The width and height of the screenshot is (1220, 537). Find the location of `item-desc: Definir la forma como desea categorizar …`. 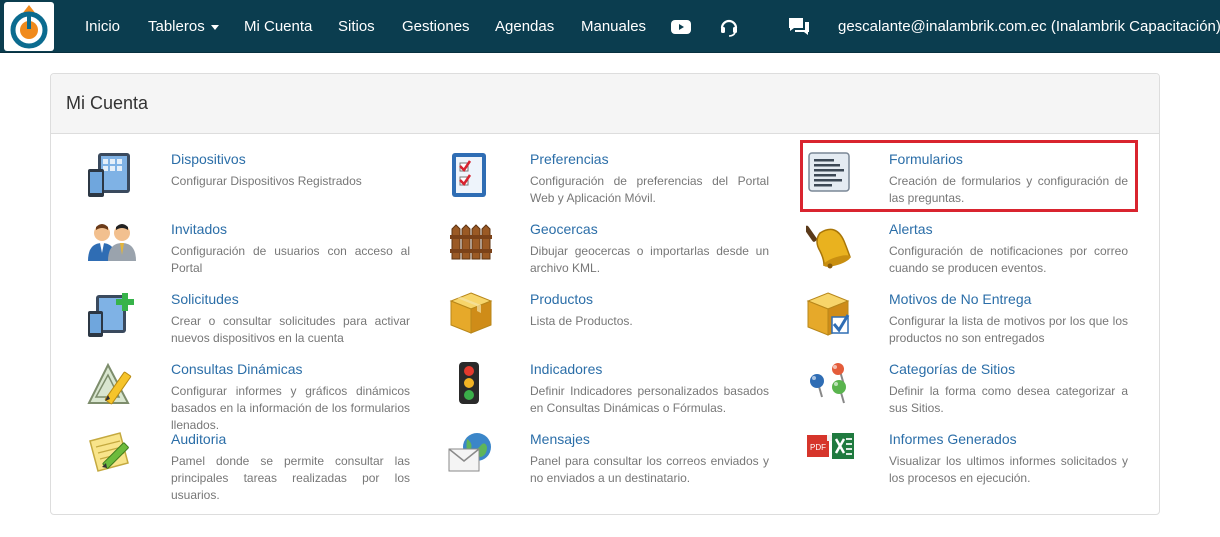

item-desc: Definir la forma como desea categorizar … is located at coordinates (1008, 399).